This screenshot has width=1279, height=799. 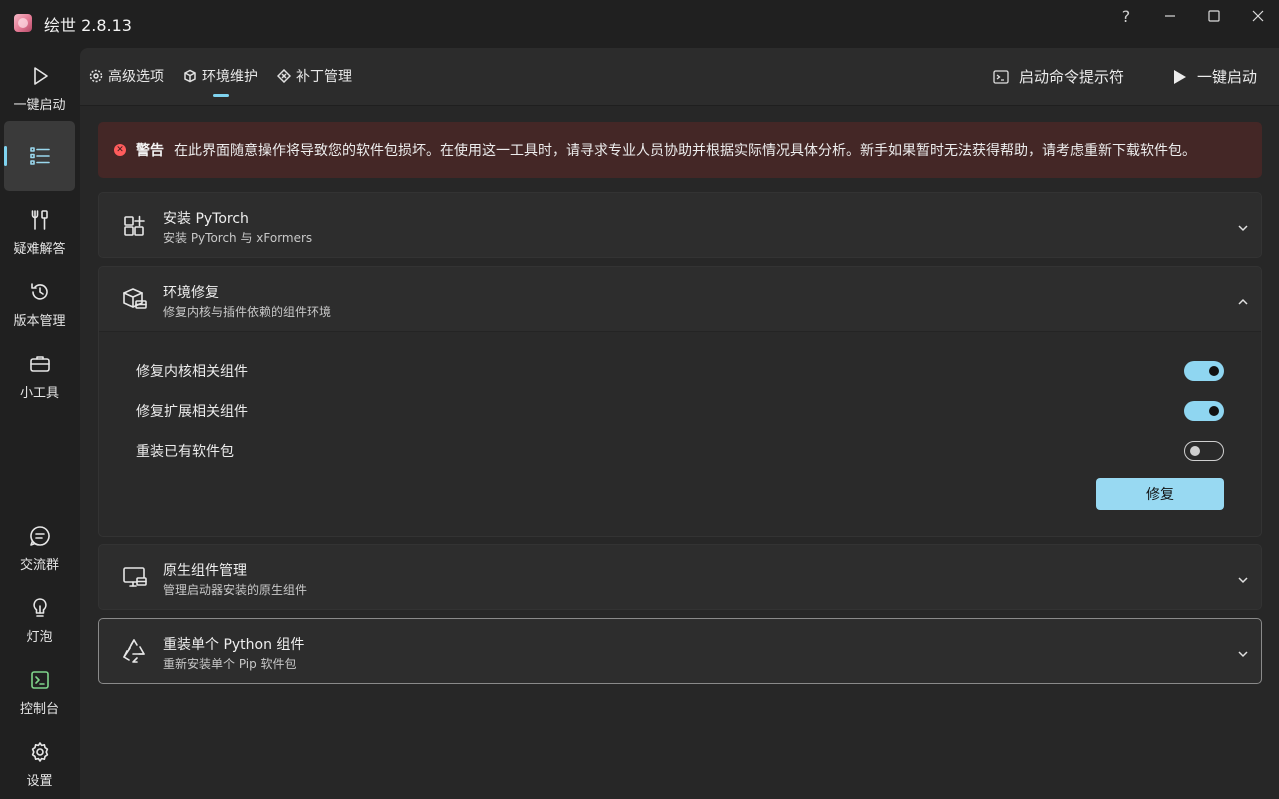 I want to click on open-cmd-button: 启动命令提示符, so click(x=1058, y=76).